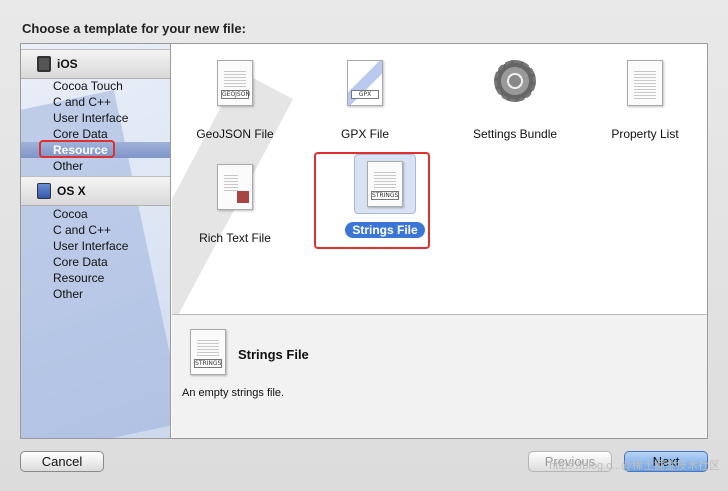 The image size is (728, 491). What do you see at coordinates (95, 118) in the screenshot?
I see `sidebar-item-user-interface: User Interface` at bounding box center [95, 118].